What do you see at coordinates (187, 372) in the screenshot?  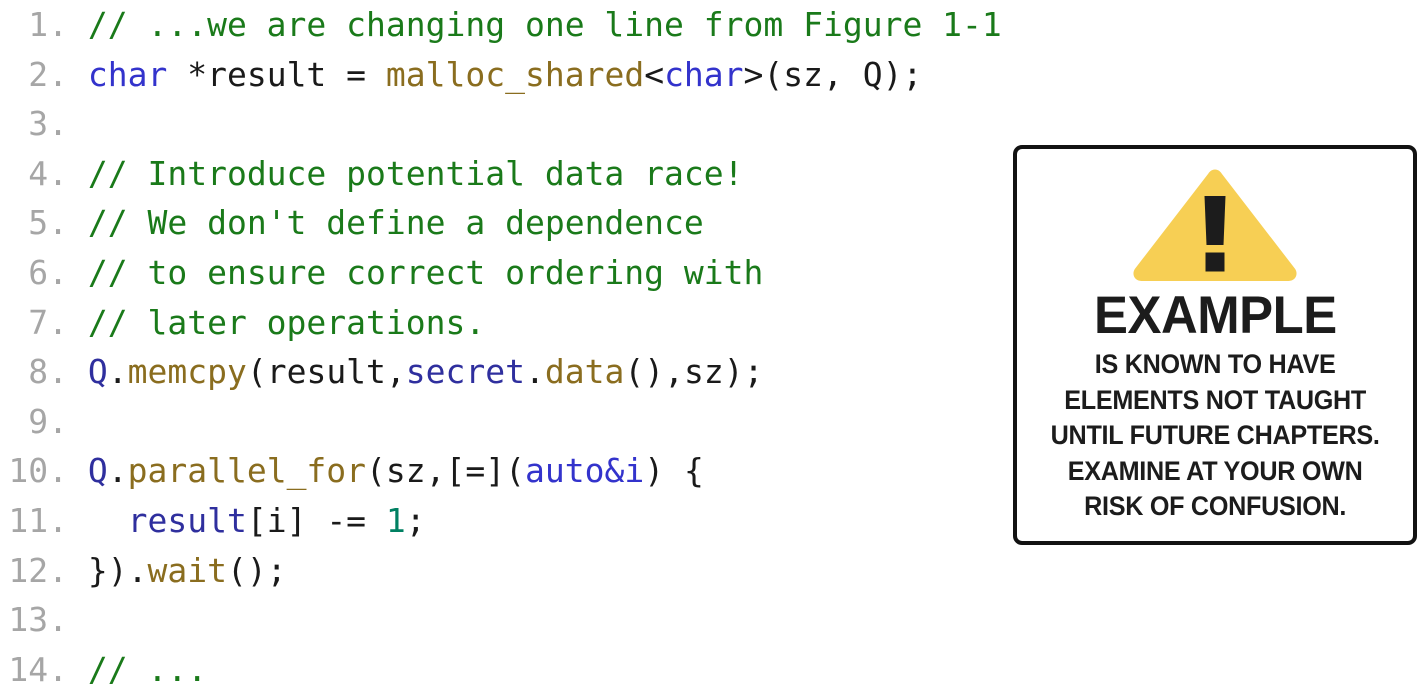 I see `code-token-func: memcpy` at bounding box center [187, 372].